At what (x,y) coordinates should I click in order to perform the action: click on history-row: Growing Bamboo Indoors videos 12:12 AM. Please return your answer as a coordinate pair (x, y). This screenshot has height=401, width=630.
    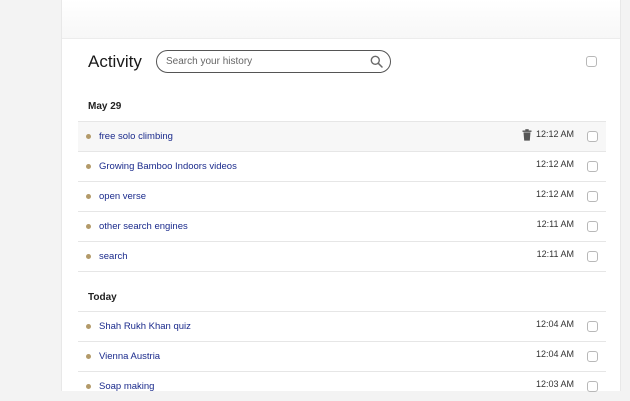
    Looking at the image, I should click on (342, 166).